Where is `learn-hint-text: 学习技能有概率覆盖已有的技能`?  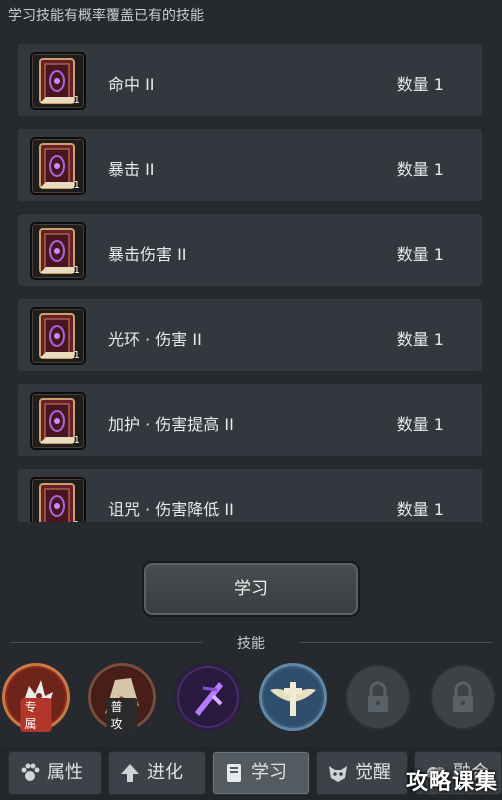
learn-hint-text: 学习技能有概率覆盖已有的技能 is located at coordinates (106, 16).